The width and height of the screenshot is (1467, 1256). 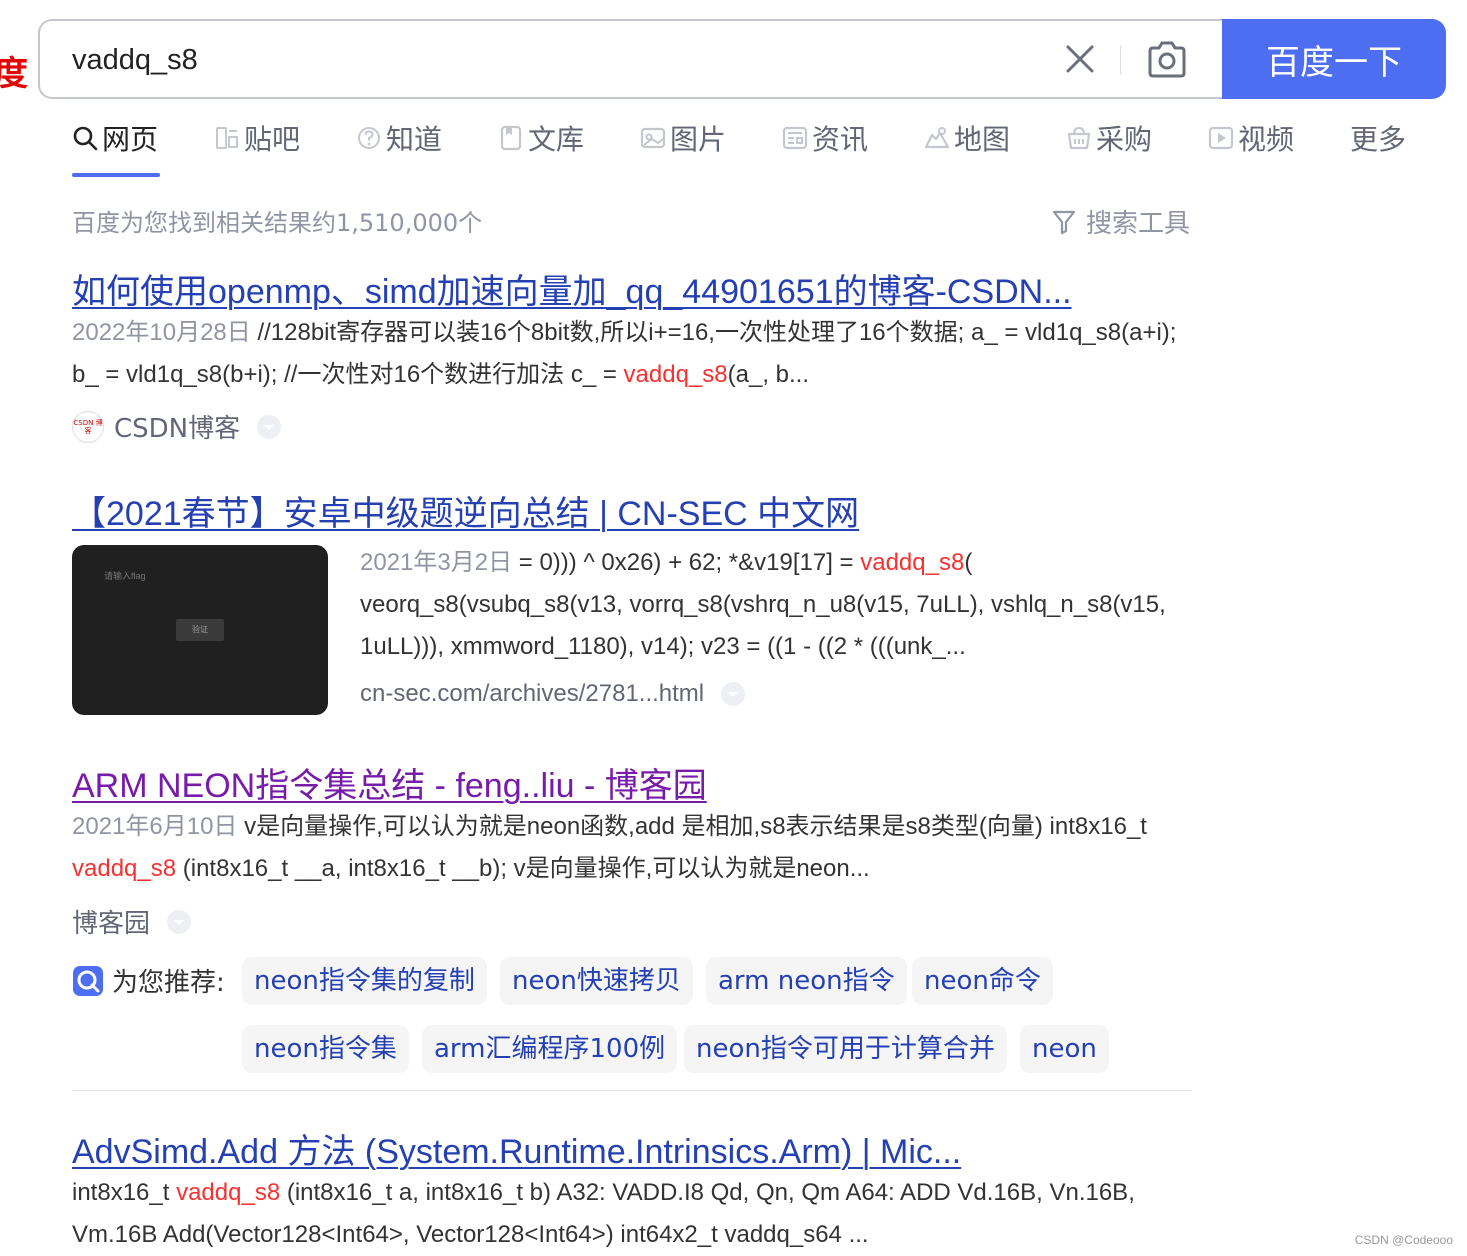 What do you see at coordinates (227, 138) in the screenshot?
I see `tieba-icon` at bounding box center [227, 138].